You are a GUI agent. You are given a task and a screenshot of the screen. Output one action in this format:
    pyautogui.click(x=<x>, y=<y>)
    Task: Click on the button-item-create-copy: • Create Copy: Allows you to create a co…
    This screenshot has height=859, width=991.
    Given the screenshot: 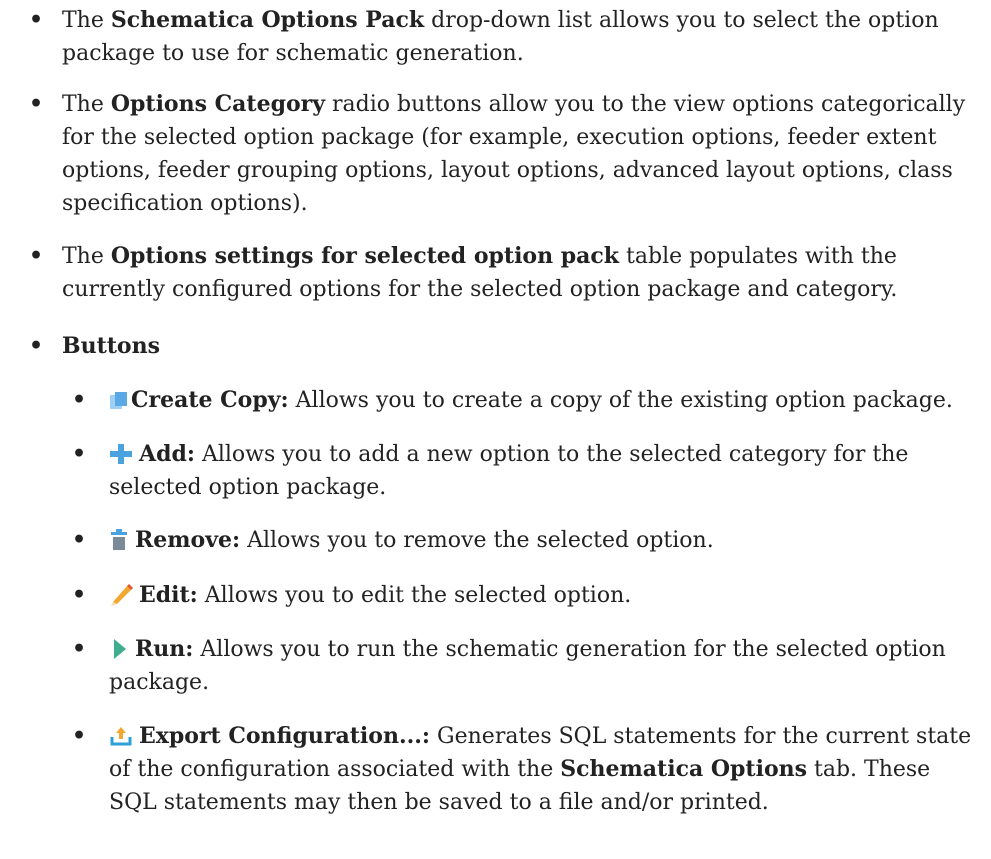 What is the action you would take?
    pyautogui.click(x=527, y=400)
    